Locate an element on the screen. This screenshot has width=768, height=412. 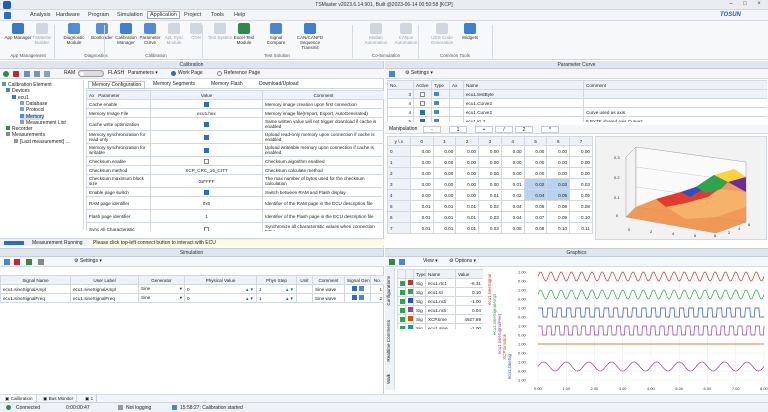
gear-icon is located at coordinates (361, 288).